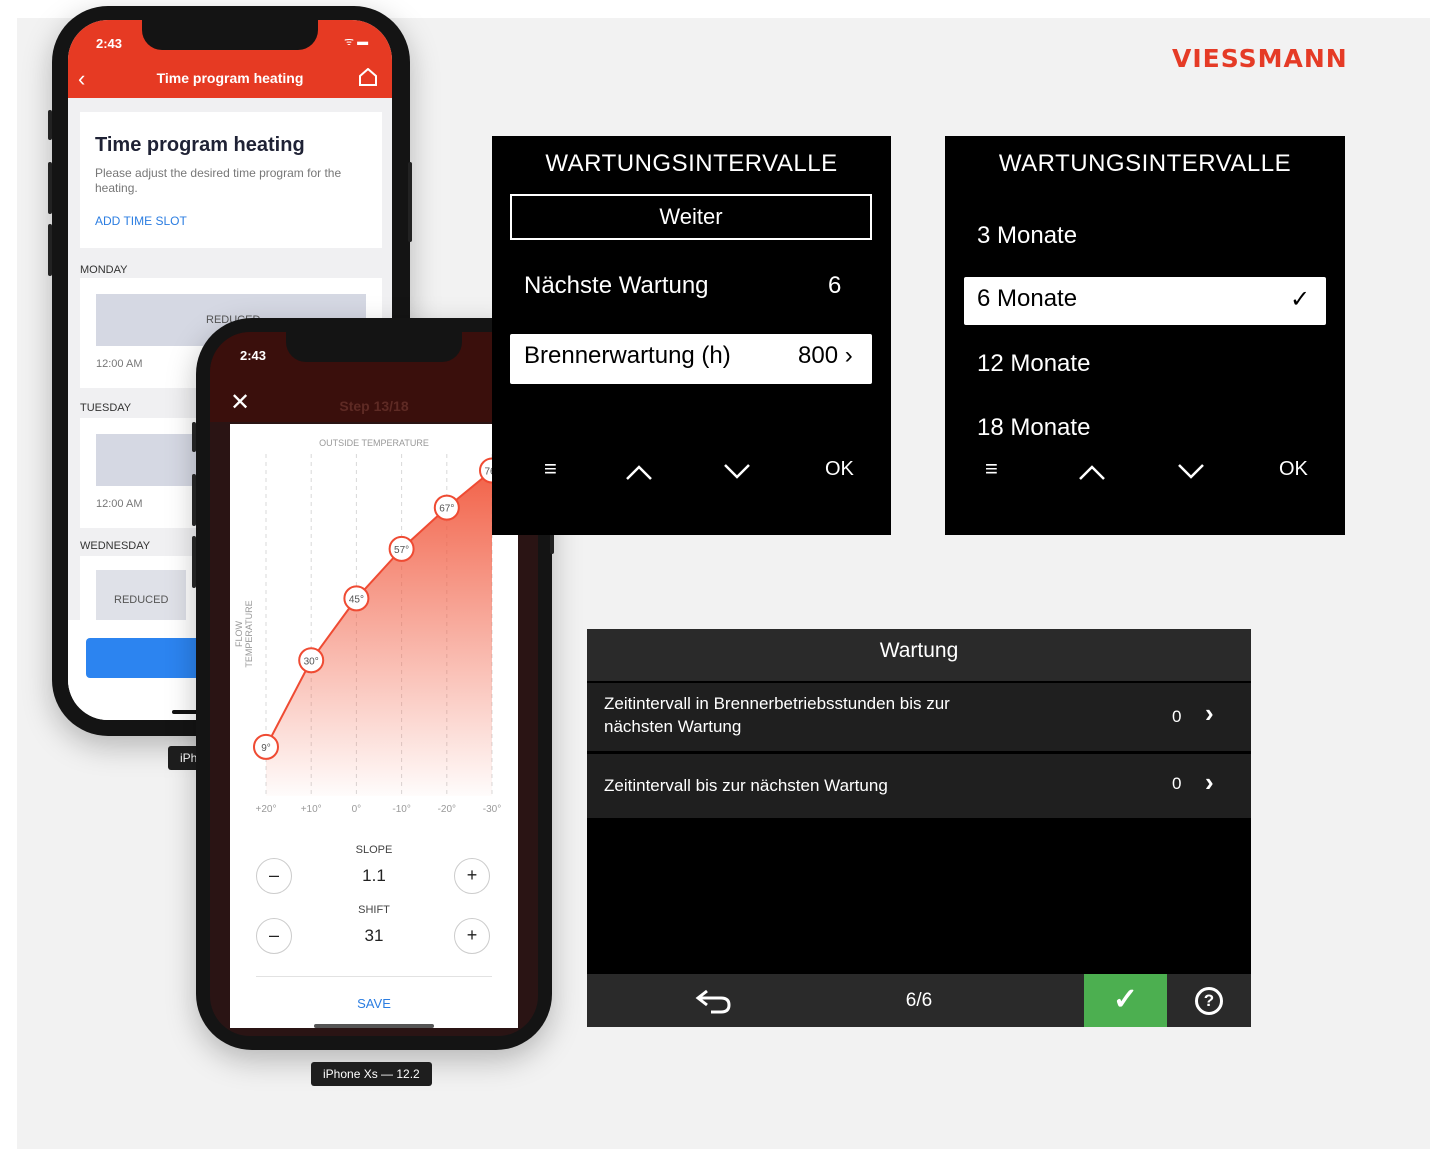 This screenshot has height=1149, width=1430. I want to click on curve-point: 45°, so click(356, 598).